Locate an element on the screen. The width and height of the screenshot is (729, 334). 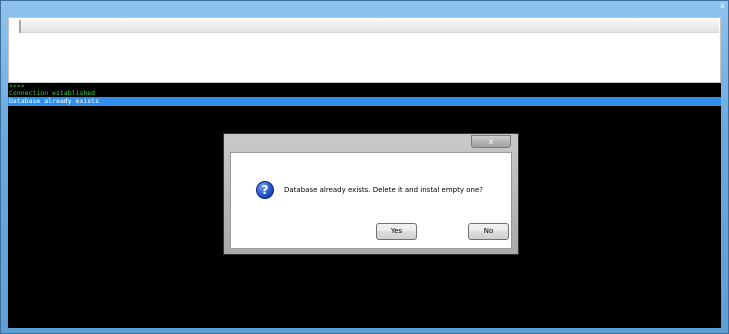
console-line-connection: Connection established is located at coordinates (52, 93).